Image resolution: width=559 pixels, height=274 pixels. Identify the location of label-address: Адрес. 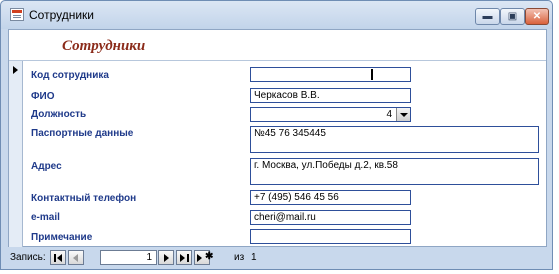
(46, 166).